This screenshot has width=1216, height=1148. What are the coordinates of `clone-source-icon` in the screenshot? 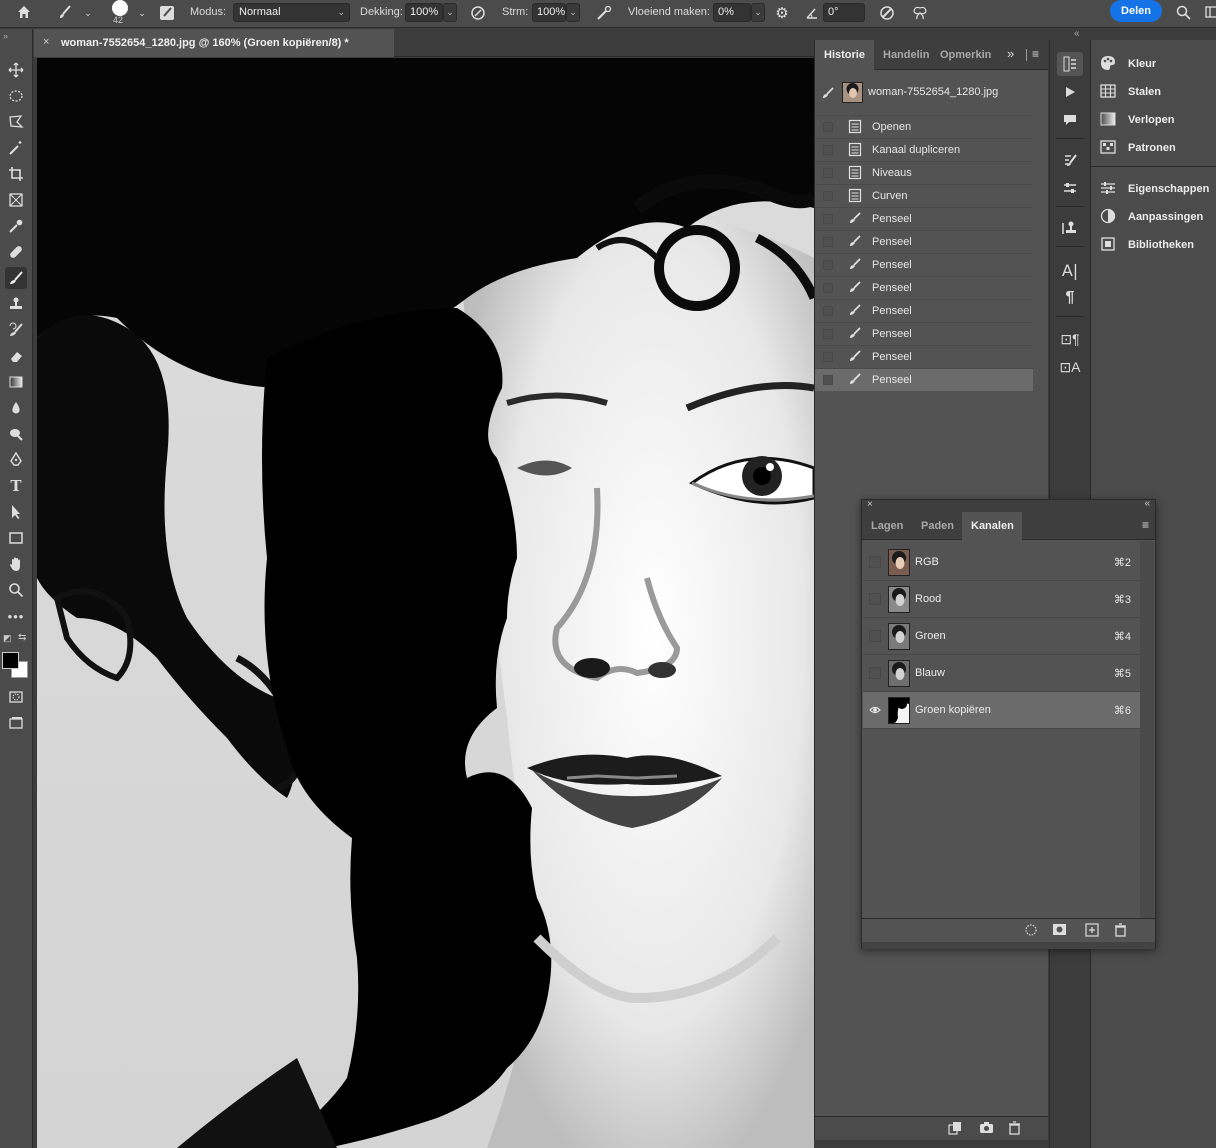 It's located at (1070, 228).